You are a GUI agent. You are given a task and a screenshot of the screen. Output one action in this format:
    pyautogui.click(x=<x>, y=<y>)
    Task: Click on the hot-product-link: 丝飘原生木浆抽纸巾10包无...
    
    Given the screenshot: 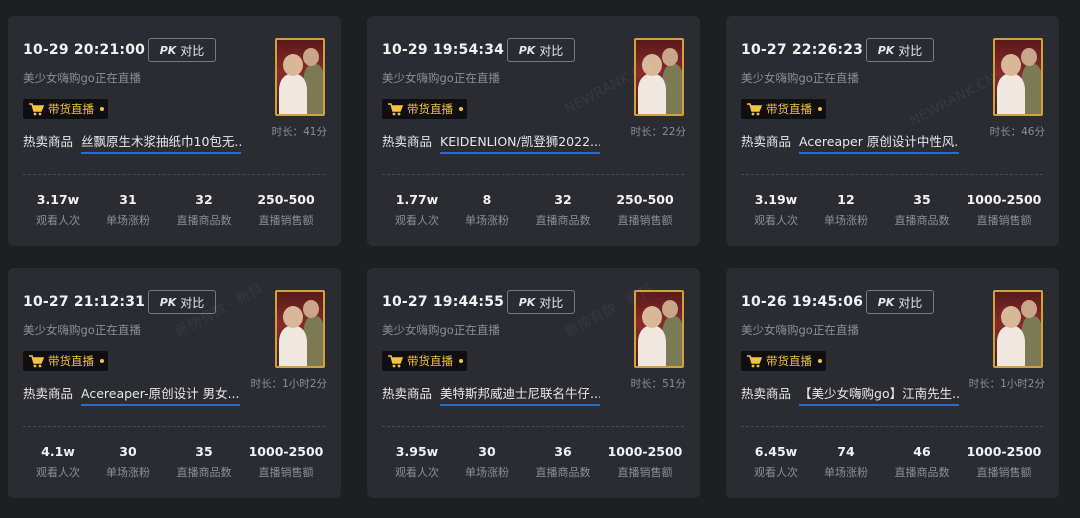 What is the action you would take?
    pyautogui.click(x=161, y=142)
    